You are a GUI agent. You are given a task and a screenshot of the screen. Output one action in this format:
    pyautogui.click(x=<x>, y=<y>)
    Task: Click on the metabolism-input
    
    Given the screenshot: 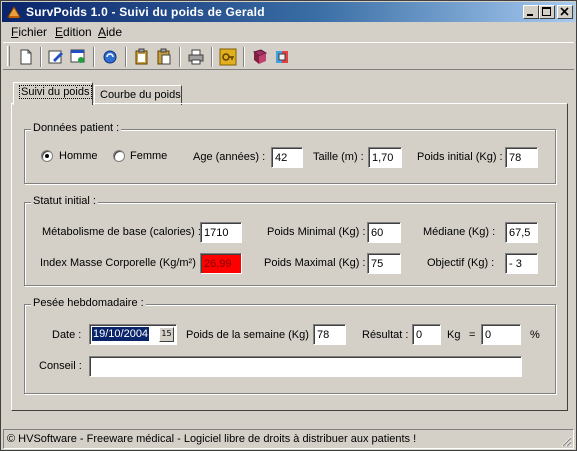 What is the action you would take?
    pyautogui.click(x=221, y=232)
    